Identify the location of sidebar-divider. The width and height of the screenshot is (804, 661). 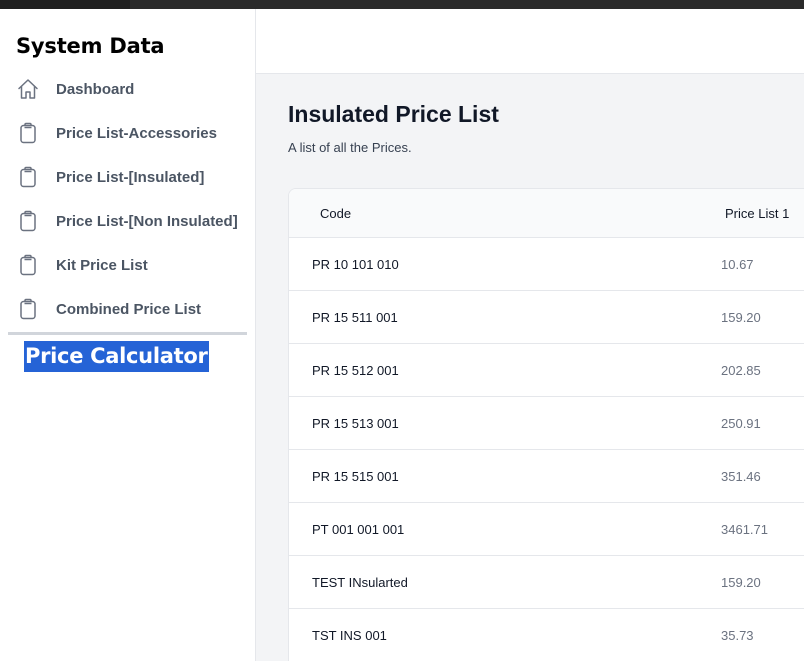
(127, 333).